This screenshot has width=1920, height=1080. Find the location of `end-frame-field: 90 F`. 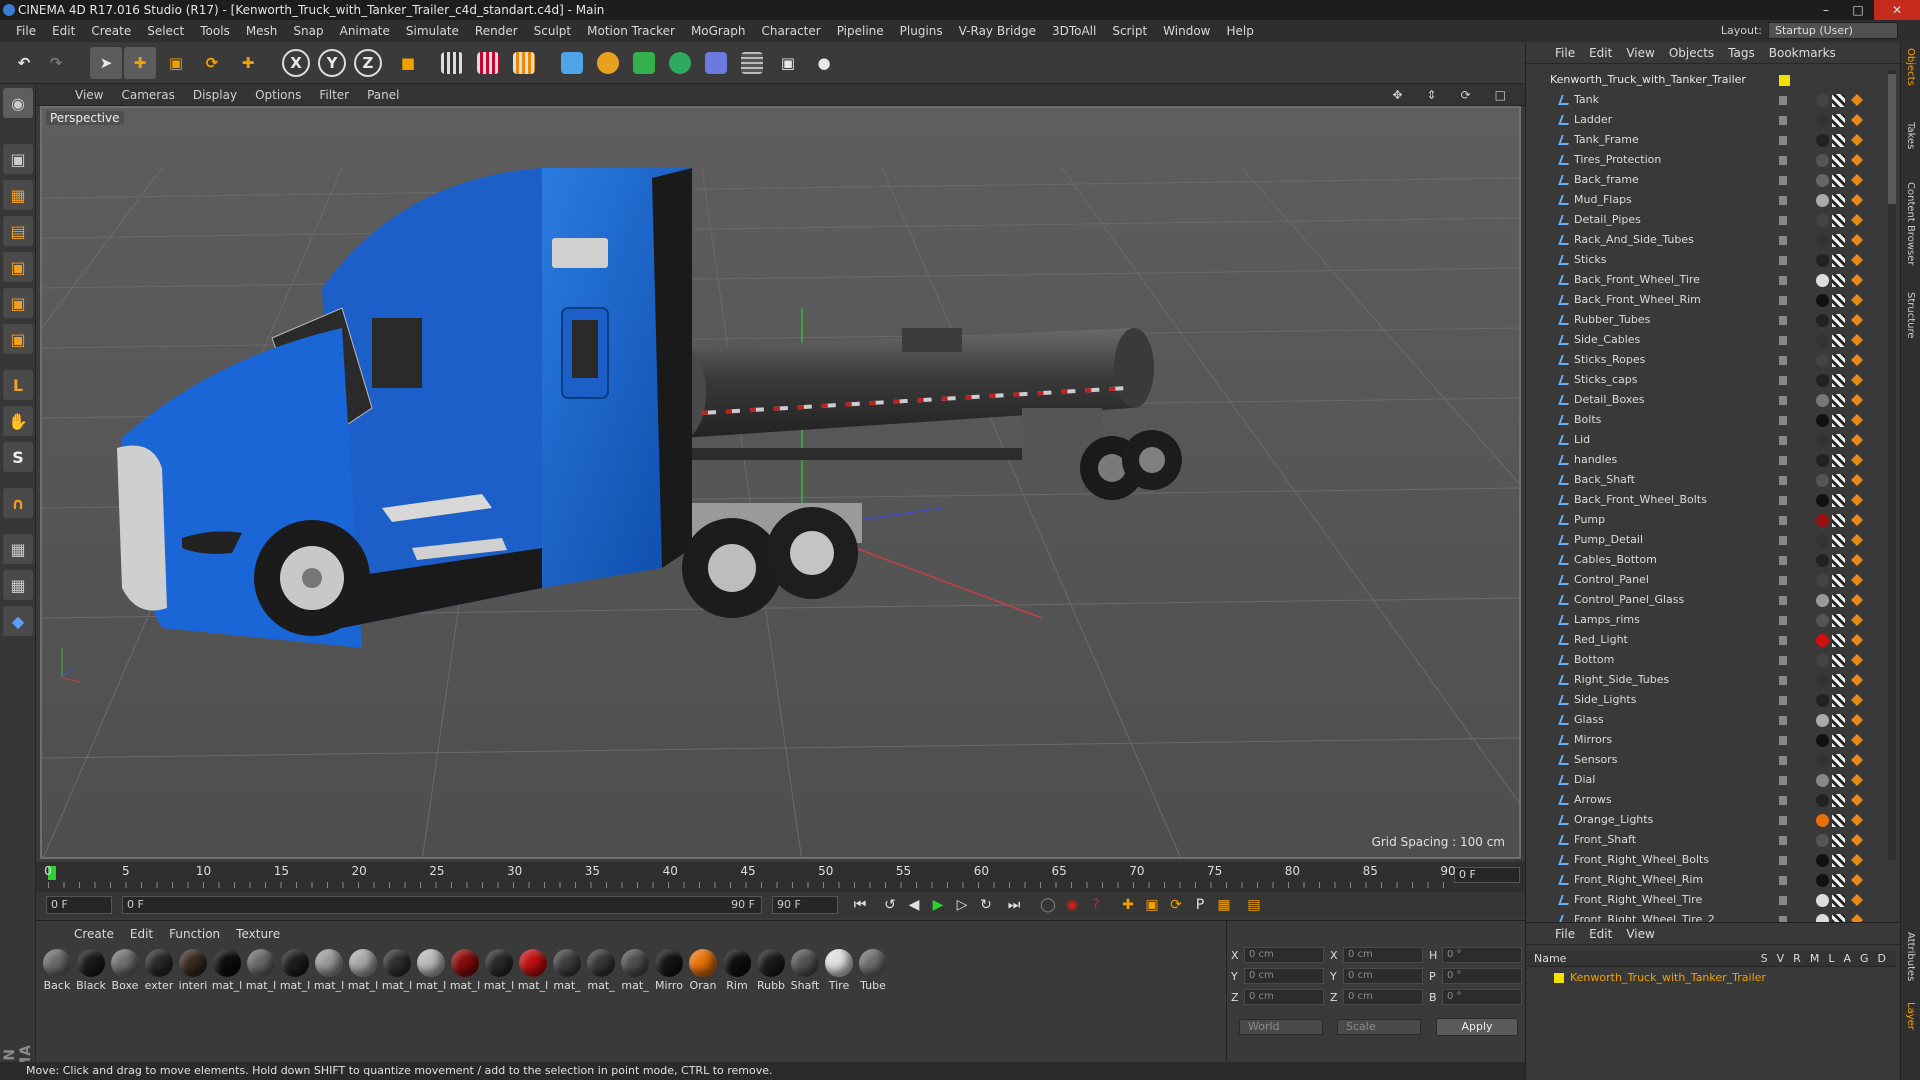

end-frame-field: 90 F is located at coordinates (805, 905).